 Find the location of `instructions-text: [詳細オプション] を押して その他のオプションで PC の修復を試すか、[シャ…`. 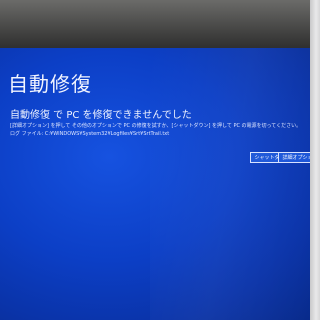

instructions-text: [詳細オプション] を押して その他のオプションで PC の修復を試すか、[シャ… is located at coordinates (156, 126).